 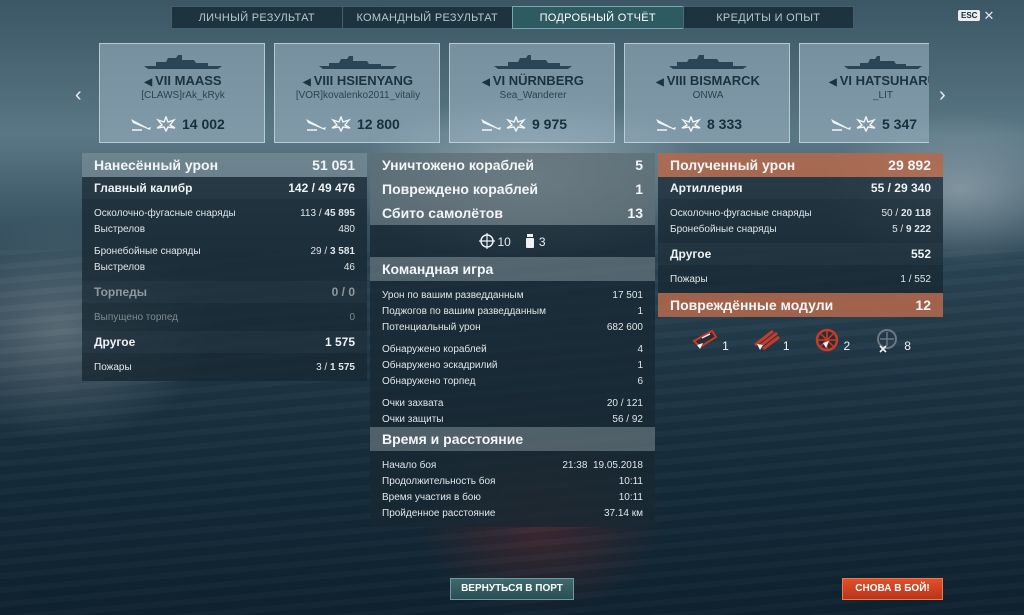 What do you see at coordinates (915, 279) in the screenshot?
I see `value: 1 / 552` at bounding box center [915, 279].